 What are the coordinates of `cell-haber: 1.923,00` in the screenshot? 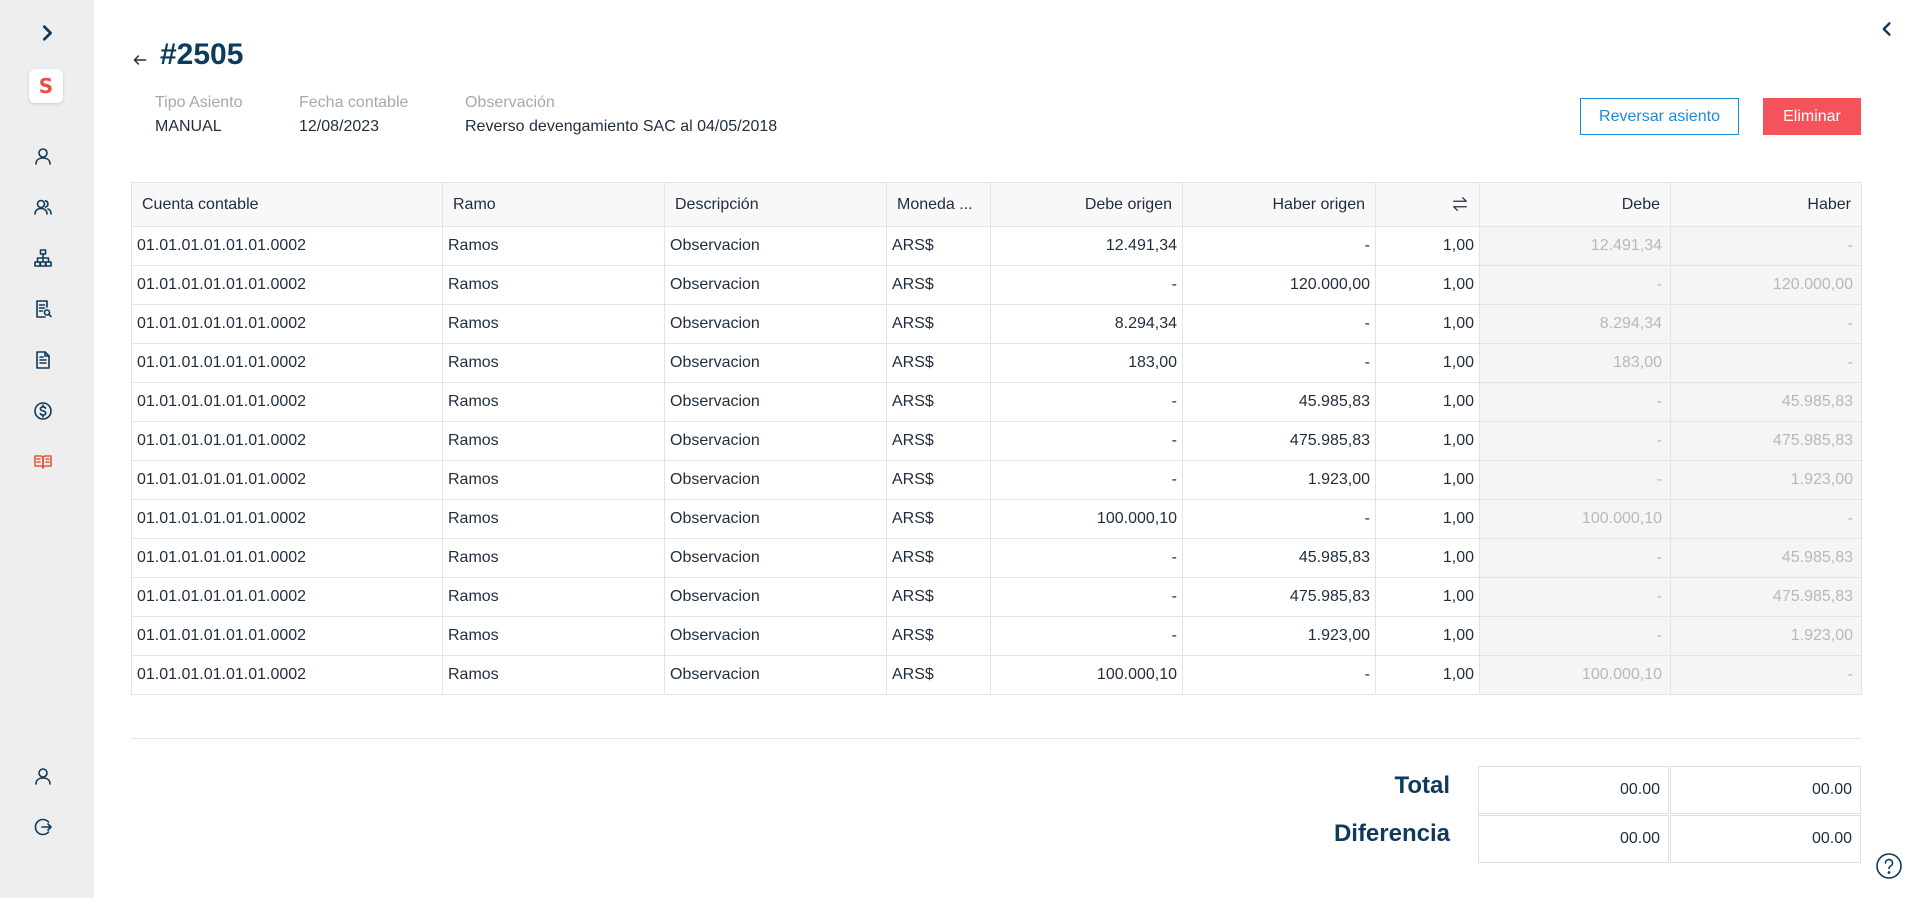 It's located at (1766, 636).